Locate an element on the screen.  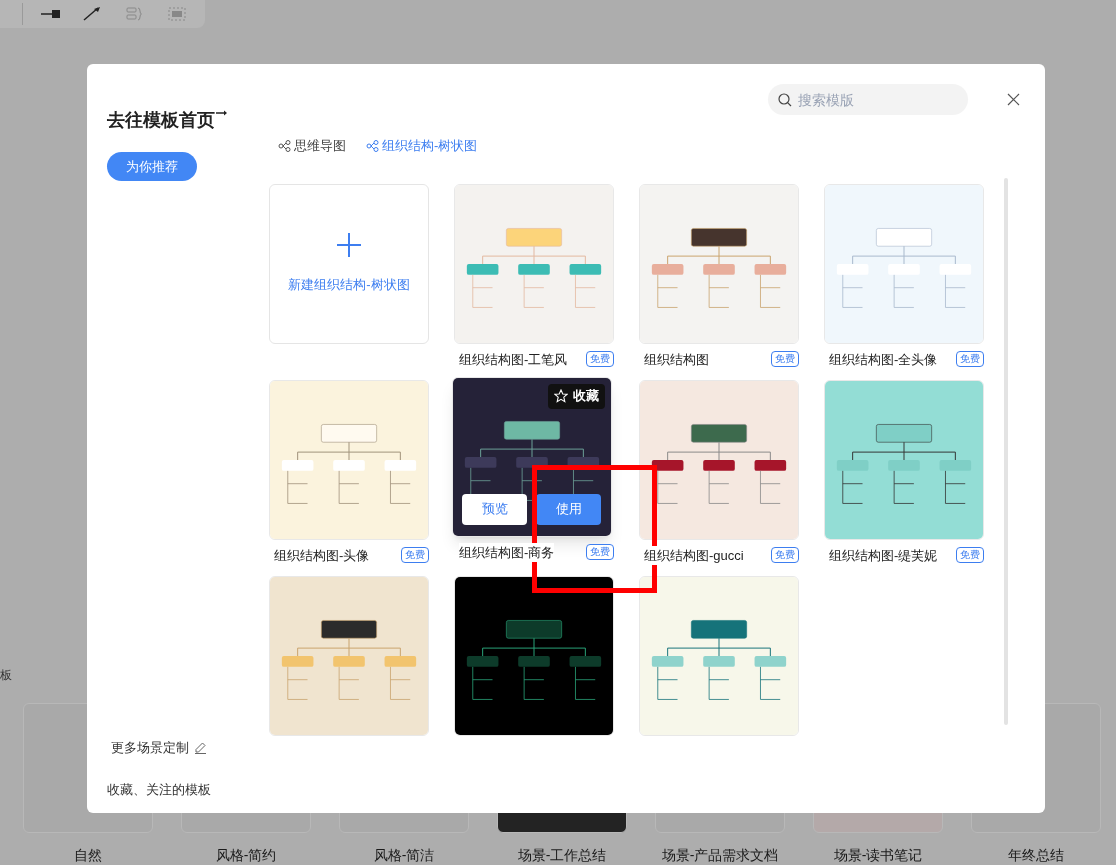
template-title: 组织结构图-gucci is located at coordinates (694, 555).